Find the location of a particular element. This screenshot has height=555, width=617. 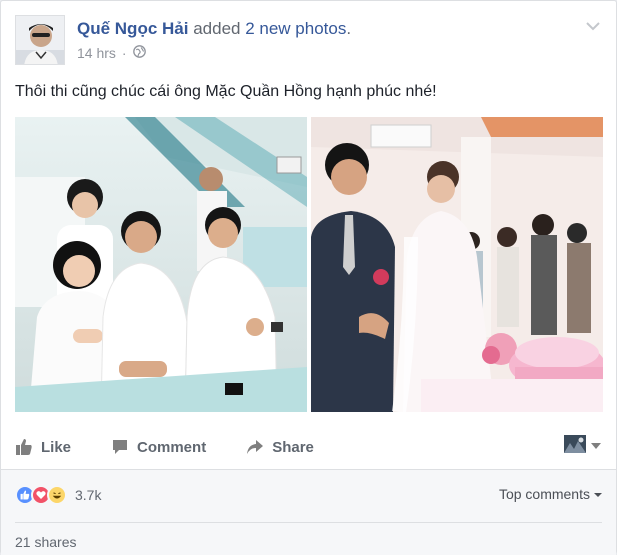

post-action-bar: Like Comment Share is located at coordinates (308, 447).